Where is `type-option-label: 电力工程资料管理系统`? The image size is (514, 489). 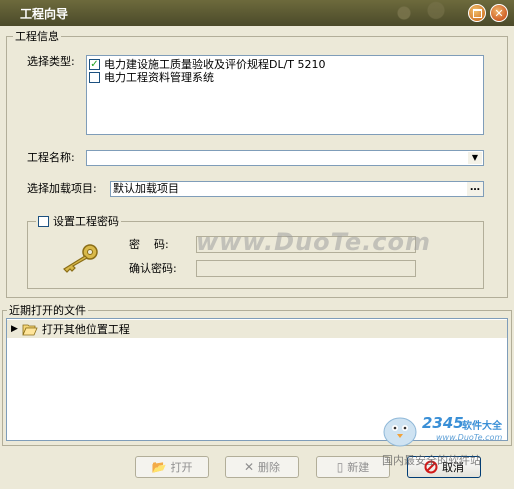 type-option-label: 电力工程资料管理系统 is located at coordinates (159, 77).